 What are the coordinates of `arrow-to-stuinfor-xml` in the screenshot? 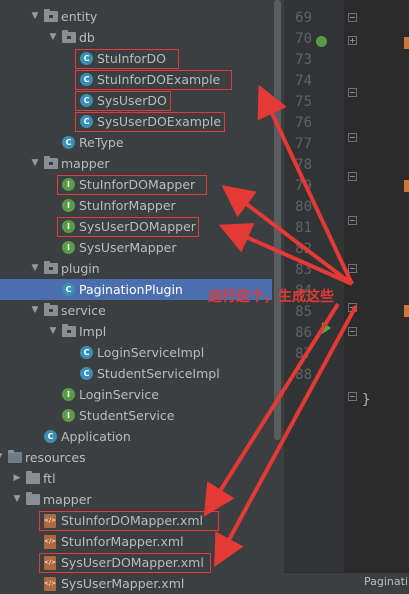 It's located at (271, 409).